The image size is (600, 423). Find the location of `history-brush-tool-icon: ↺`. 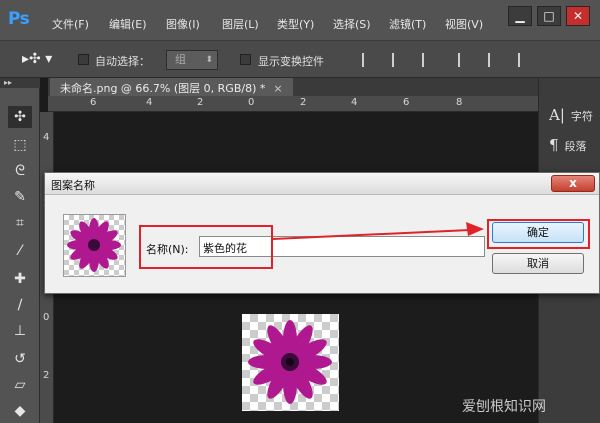

history-brush-tool-icon: ↺ is located at coordinates (20, 359).